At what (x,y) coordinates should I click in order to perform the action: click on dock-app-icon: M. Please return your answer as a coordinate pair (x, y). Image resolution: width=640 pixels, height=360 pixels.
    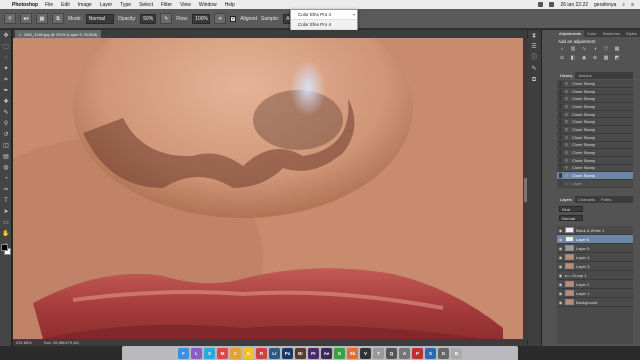
    Looking at the image, I should click on (222, 353).